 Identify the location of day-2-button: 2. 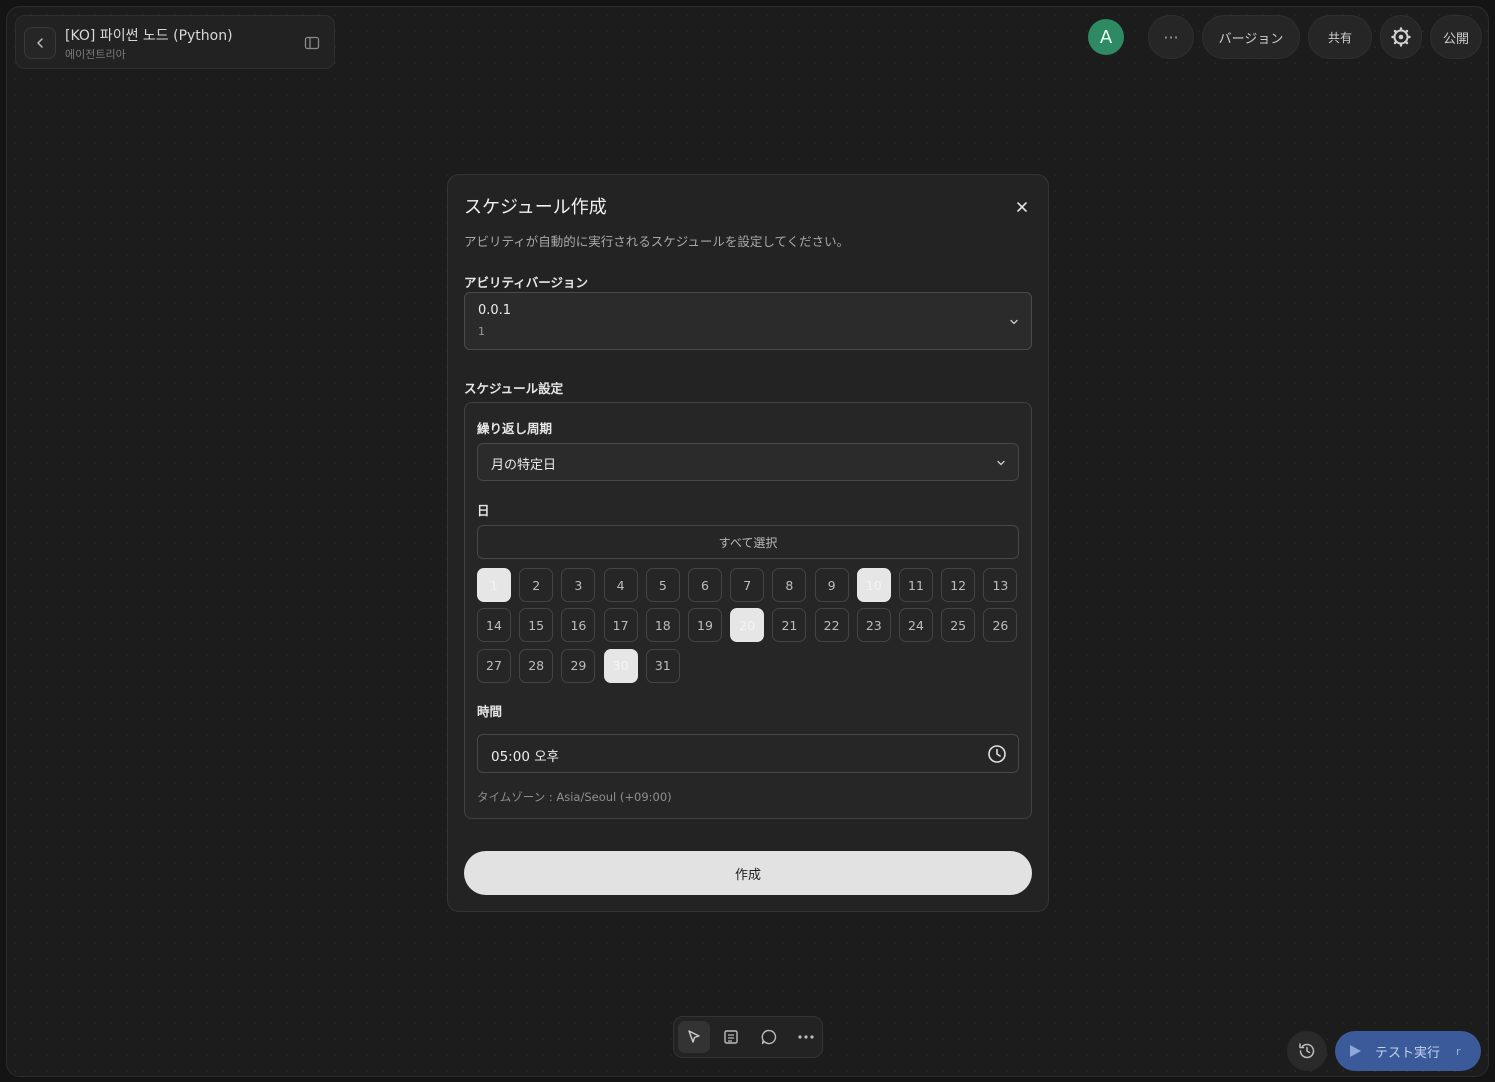
(536, 585).